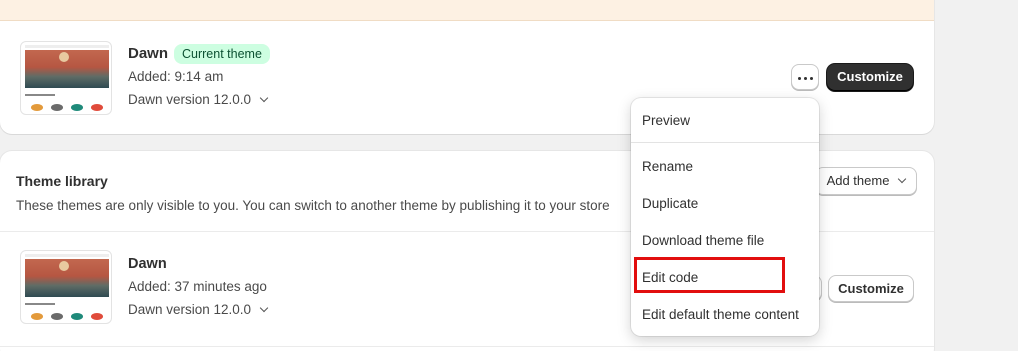  I want to click on menu-item-download-theme-file: Download theme file, so click(703, 240).